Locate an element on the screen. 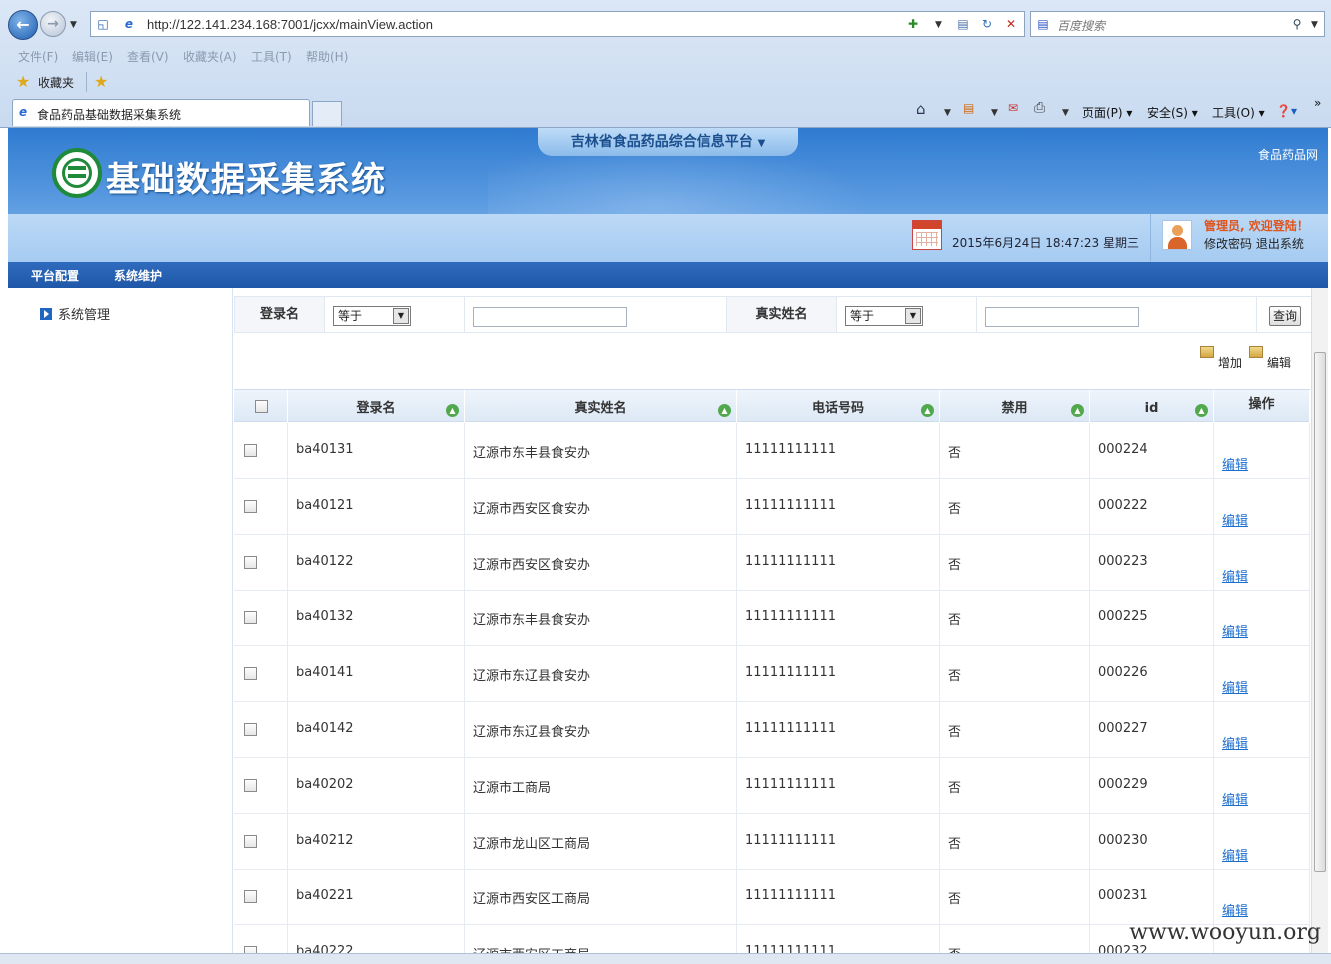 Image resolution: width=1331 pixels, height=964 pixels. plugin-icon: ✚ is located at coordinates (913, 24).